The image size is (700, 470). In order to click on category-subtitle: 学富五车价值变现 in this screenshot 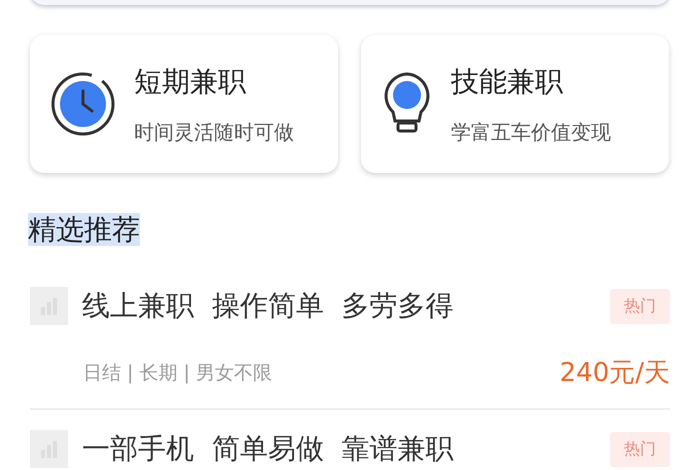, I will do `click(531, 132)`.